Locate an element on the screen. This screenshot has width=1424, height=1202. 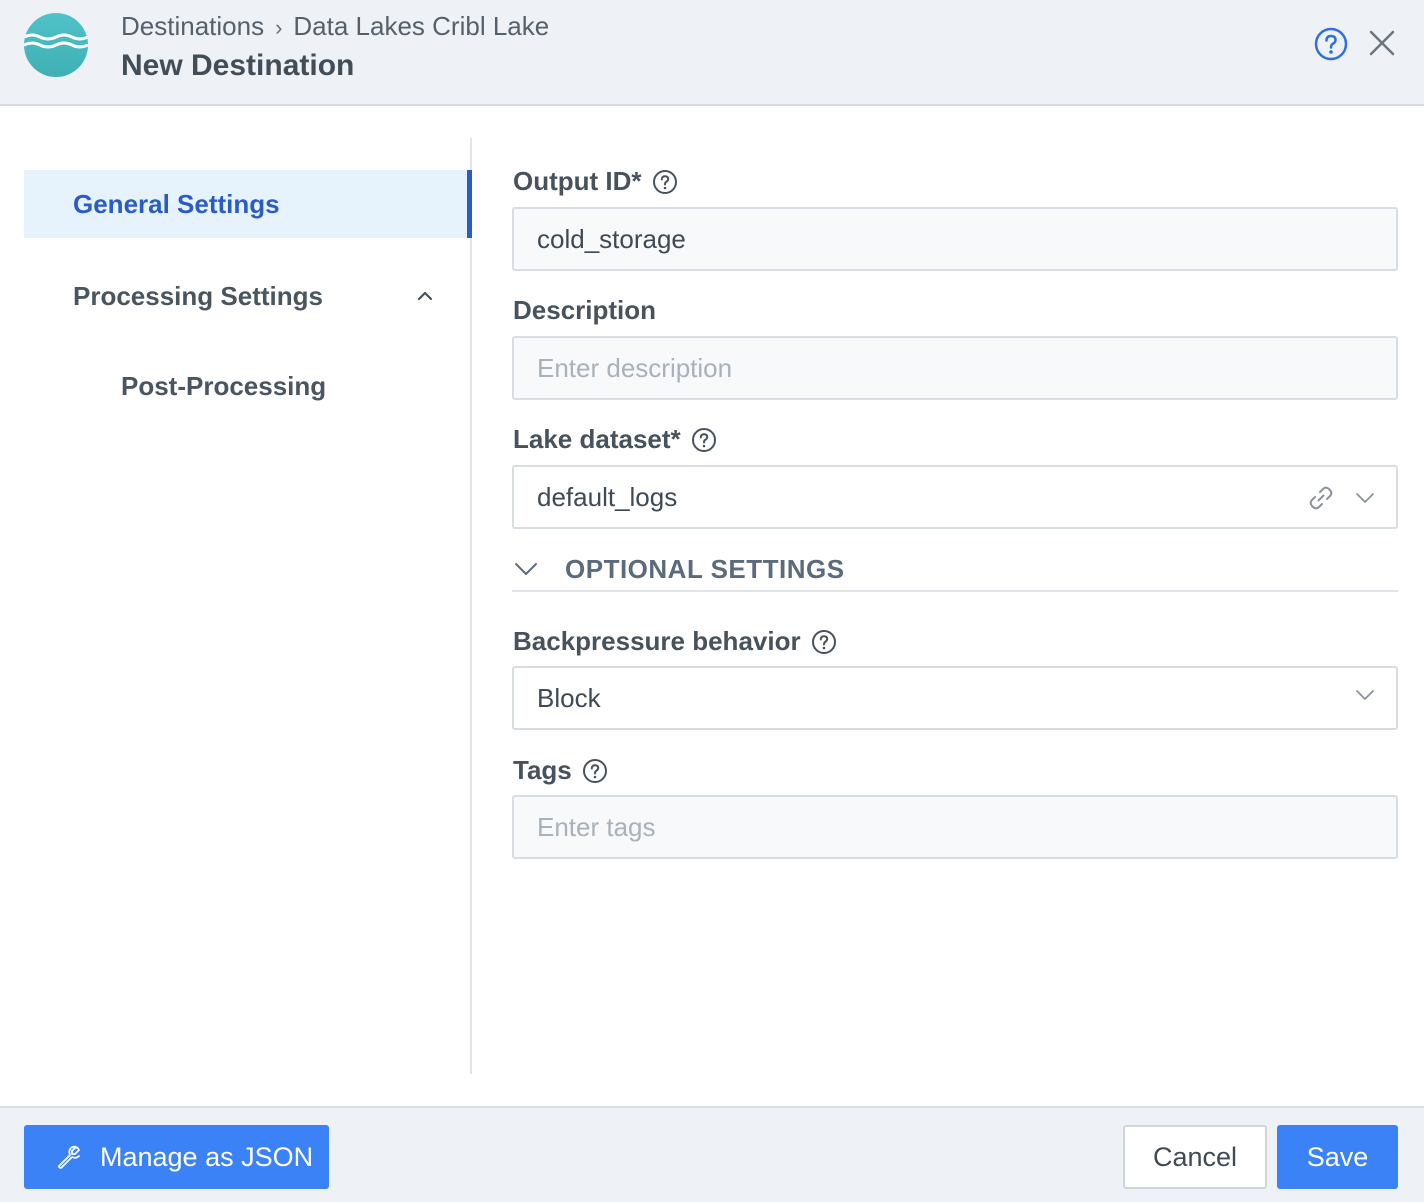
tags-input is located at coordinates (955, 827).